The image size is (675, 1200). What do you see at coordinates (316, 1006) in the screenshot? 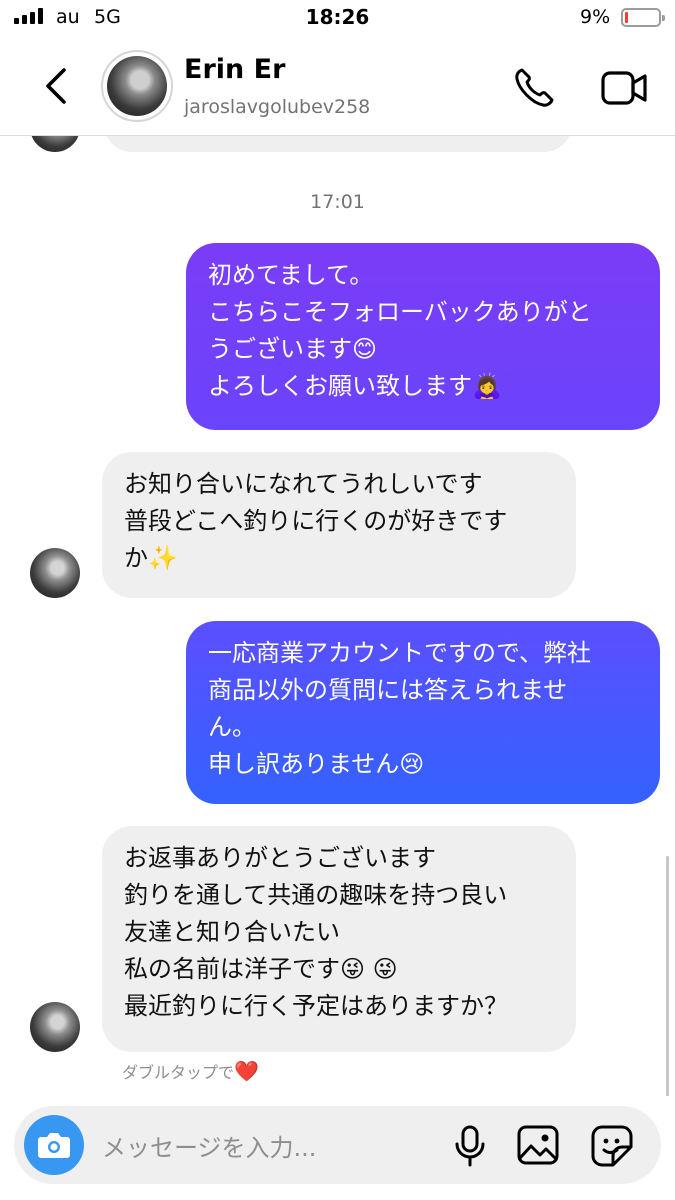
I see `message-line: 最近釣りに行く予定はありますか？` at bounding box center [316, 1006].